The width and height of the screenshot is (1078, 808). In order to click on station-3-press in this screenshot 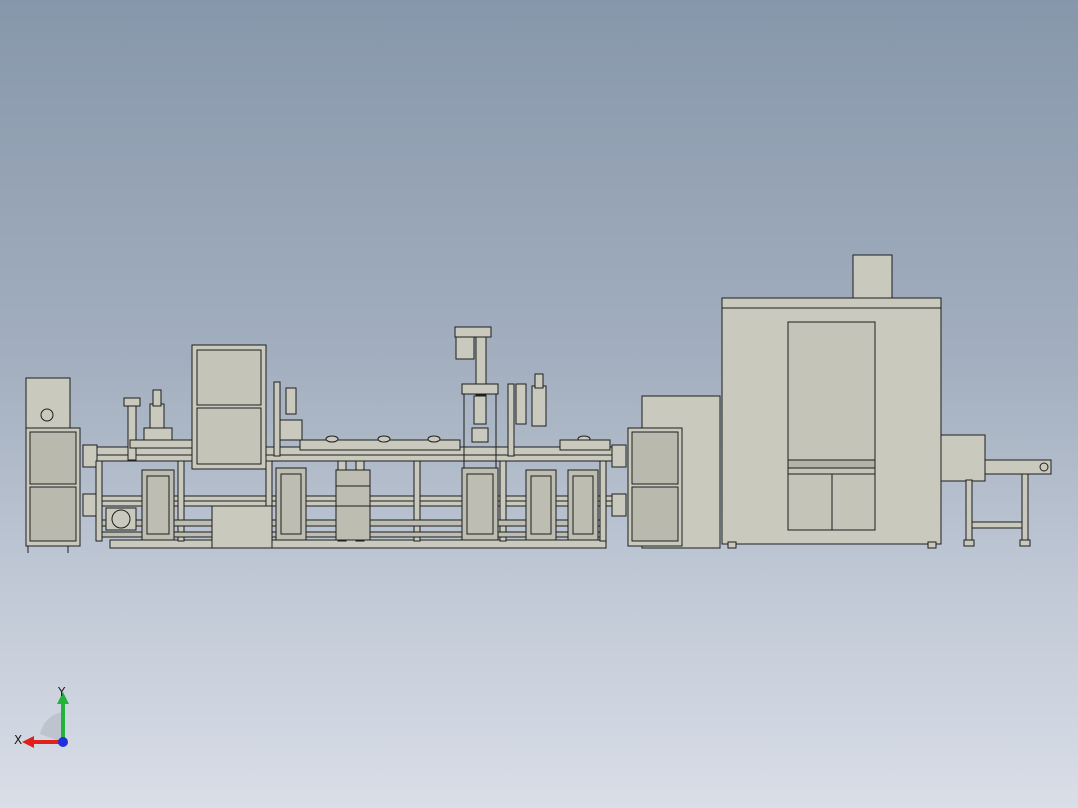, I will do `click(476, 433)`.